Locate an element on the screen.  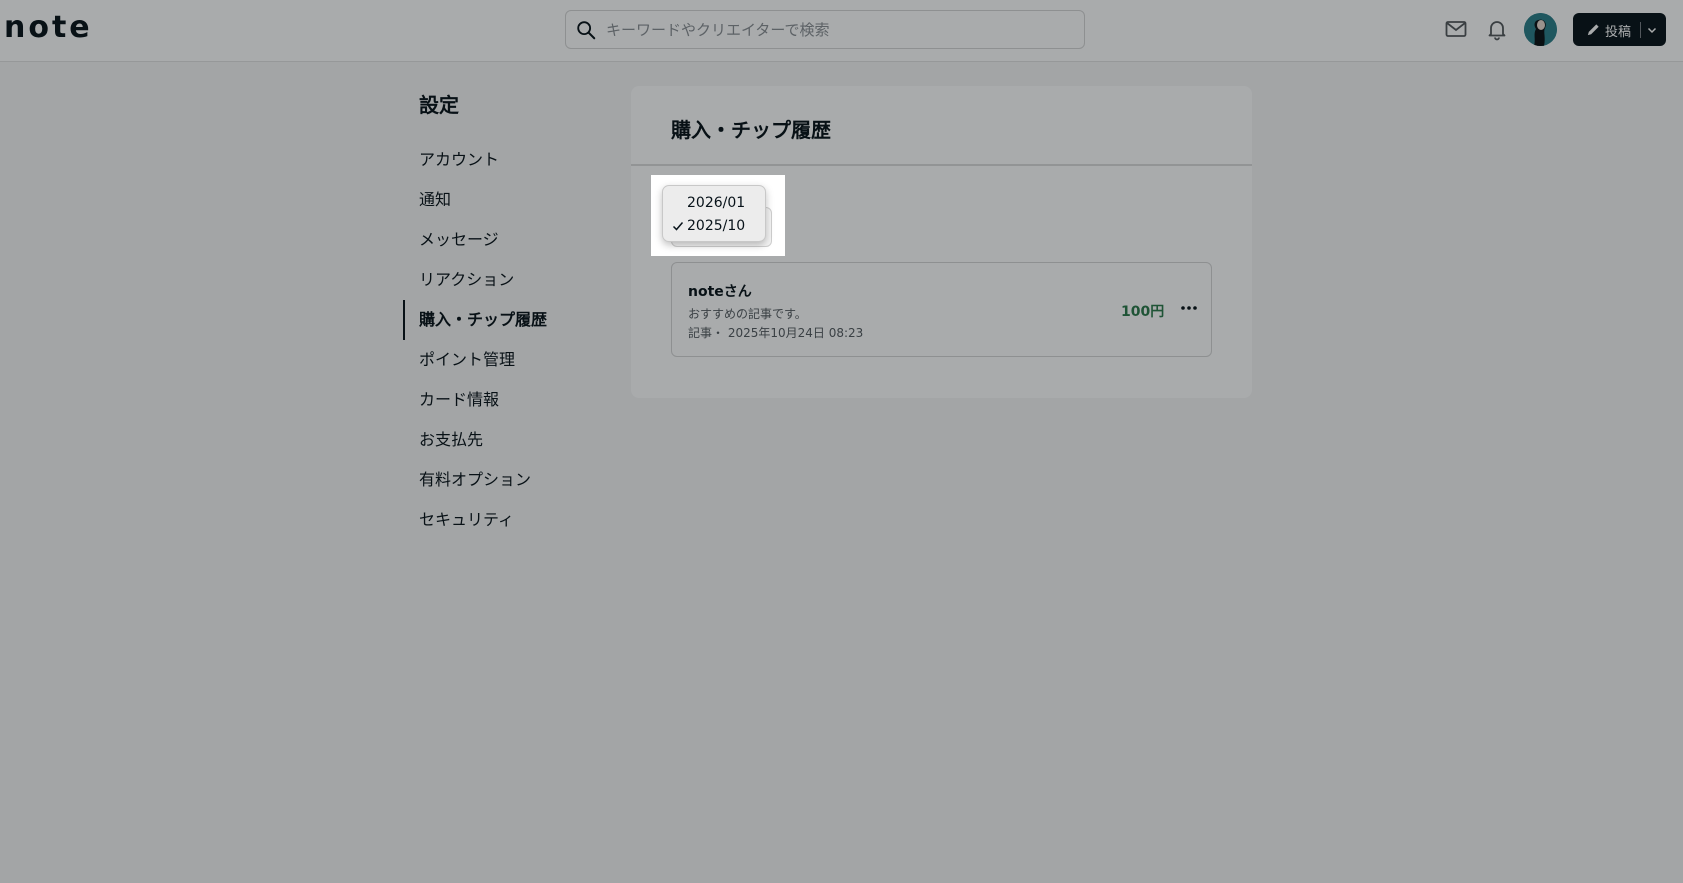
month-option-label: 2025/10 is located at coordinates (716, 226).